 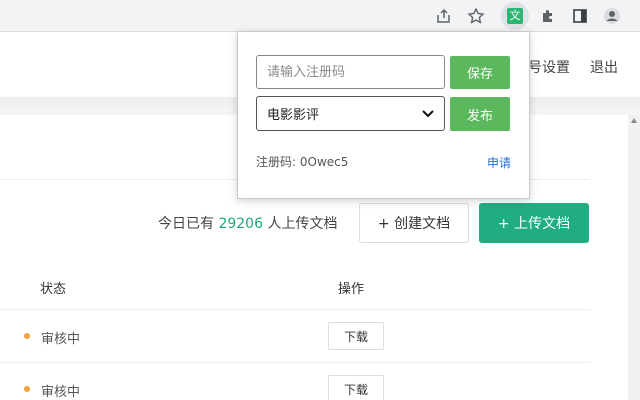 What do you see at coordinates (240, 224) in the screenshot?
I see `today-count: 29206` at bounding box center [240, 224].